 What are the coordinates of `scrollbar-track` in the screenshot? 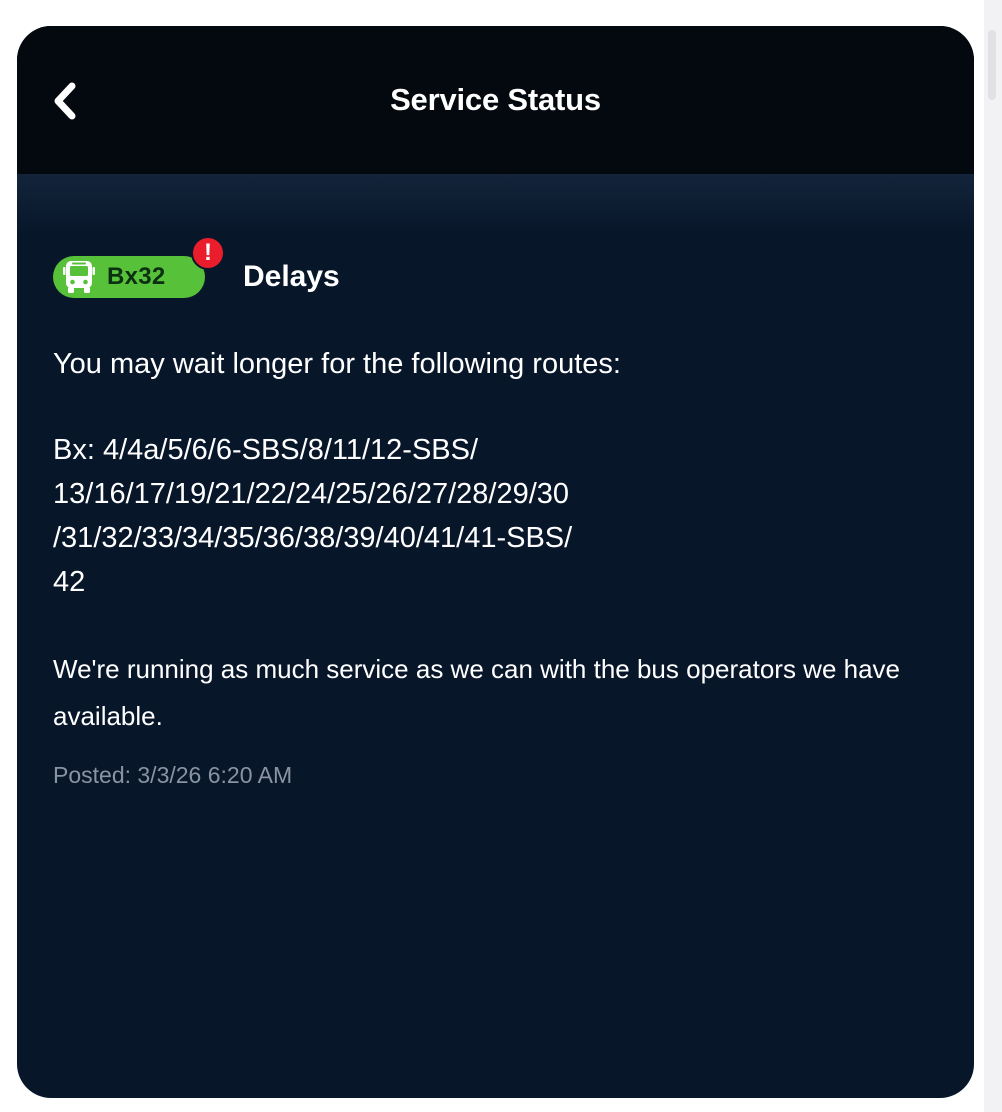 It's located at (993, 556).